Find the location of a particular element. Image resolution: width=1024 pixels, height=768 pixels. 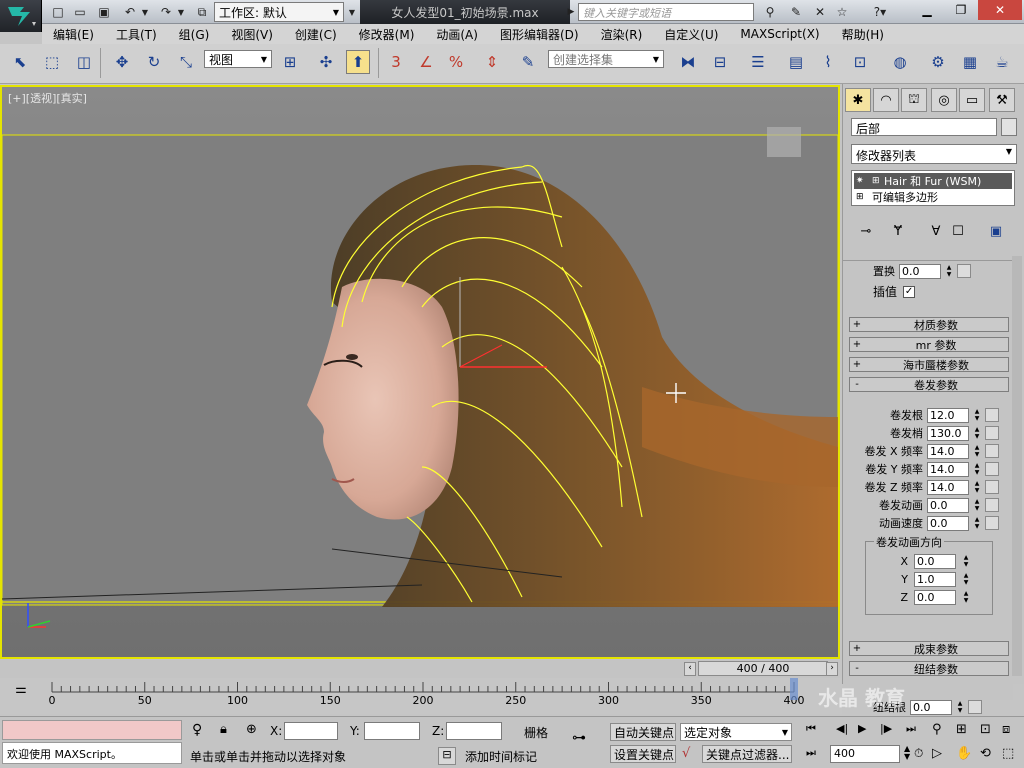

material-editor-icon: ◍ is located at coordinates (900, 62).